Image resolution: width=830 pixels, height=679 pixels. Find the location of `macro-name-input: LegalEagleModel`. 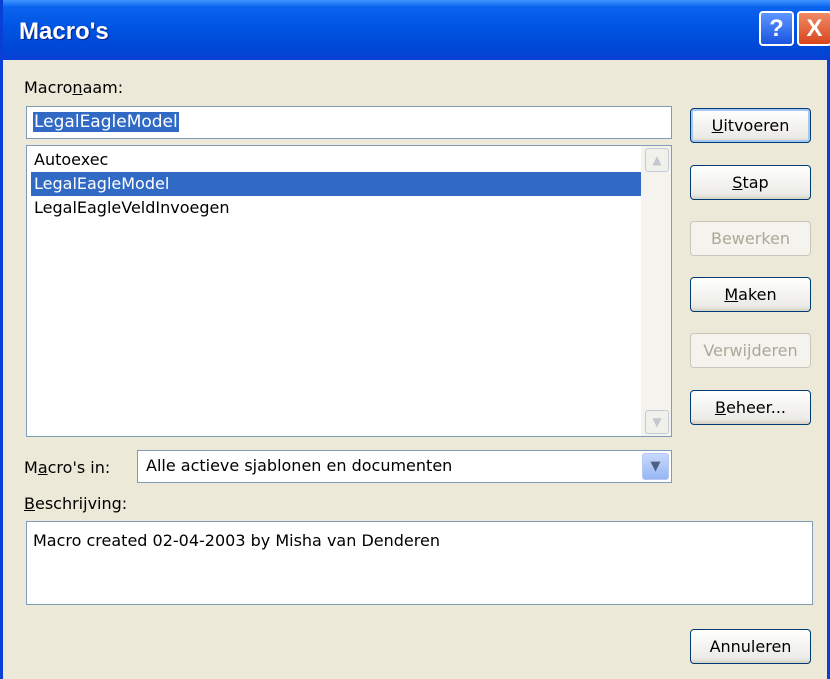

macro-name-input: LegalEagleModel is located at coordinates (349, 122).